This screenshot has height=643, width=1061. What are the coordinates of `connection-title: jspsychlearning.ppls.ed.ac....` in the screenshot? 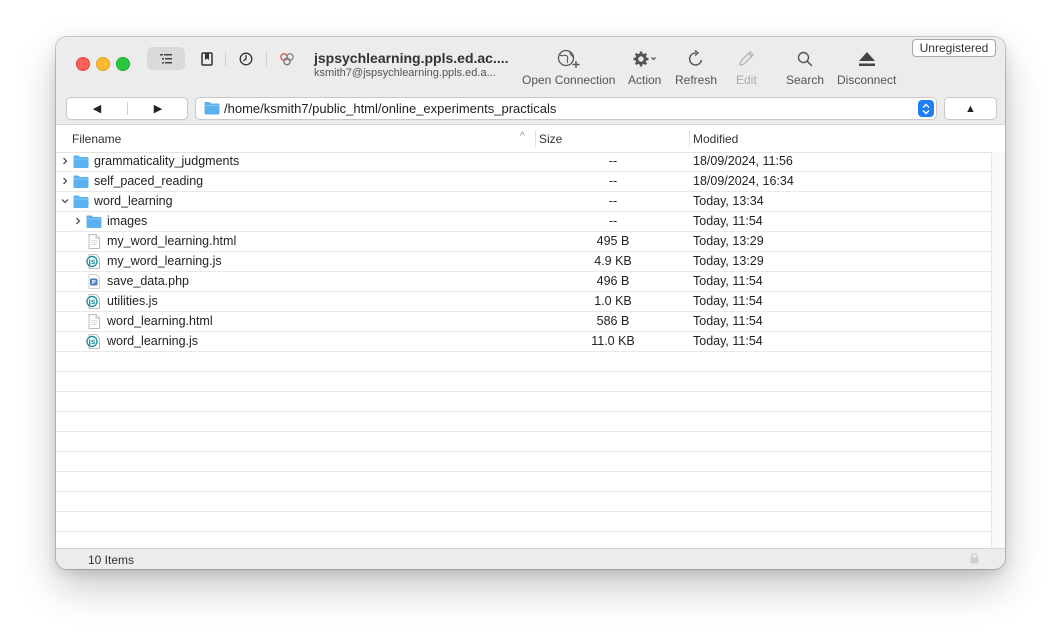 It's located at (411, 58).